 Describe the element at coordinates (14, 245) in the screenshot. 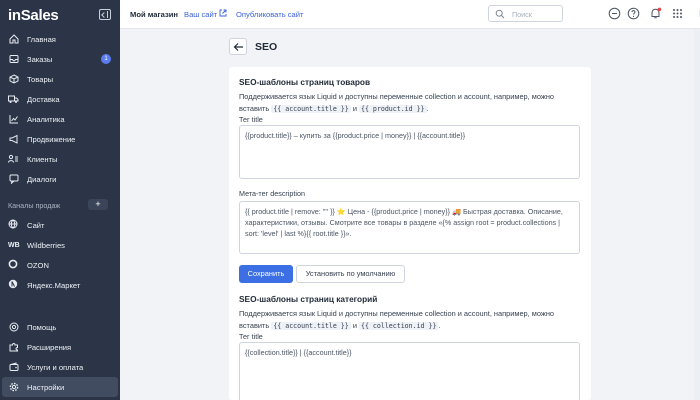

I see `wb-logo: WB` at that location.